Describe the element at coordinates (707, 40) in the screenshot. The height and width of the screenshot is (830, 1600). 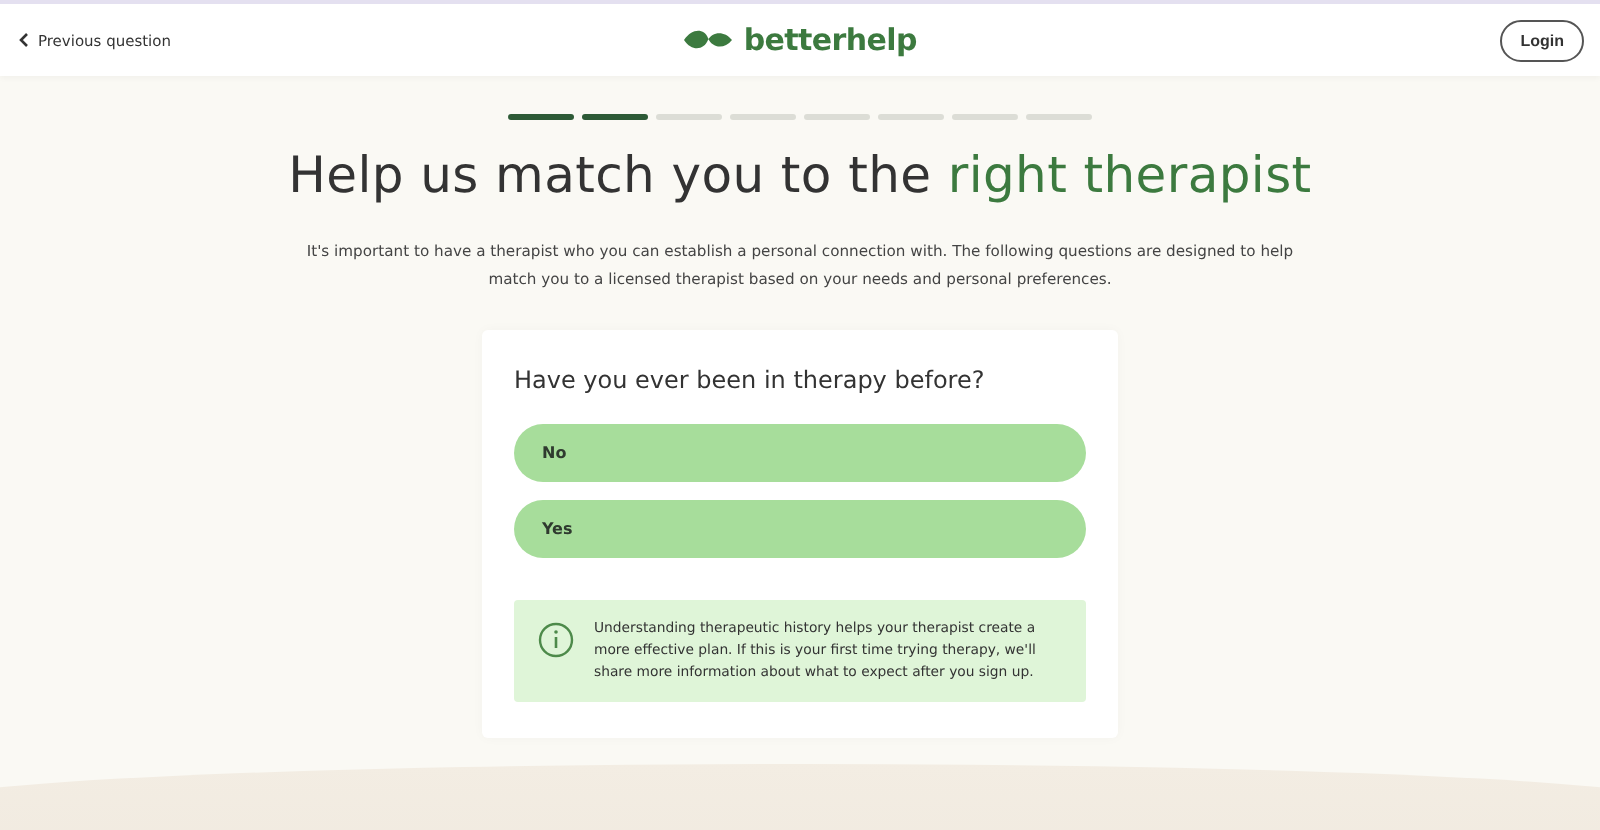
I see `leaf-logo-icon` at that location.